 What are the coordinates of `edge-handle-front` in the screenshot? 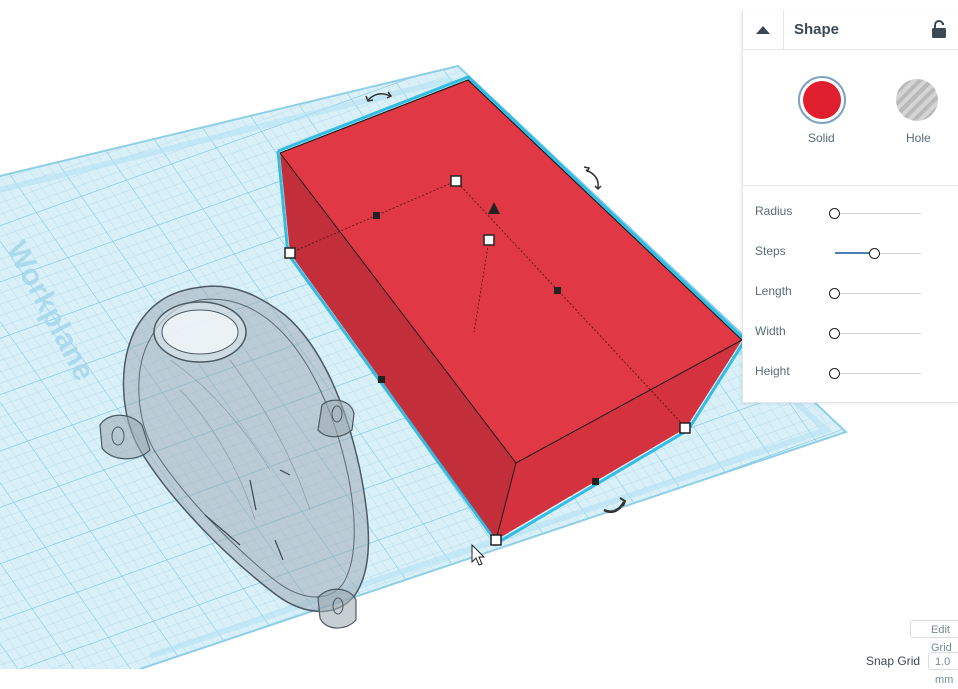 It's located at (595, 481).